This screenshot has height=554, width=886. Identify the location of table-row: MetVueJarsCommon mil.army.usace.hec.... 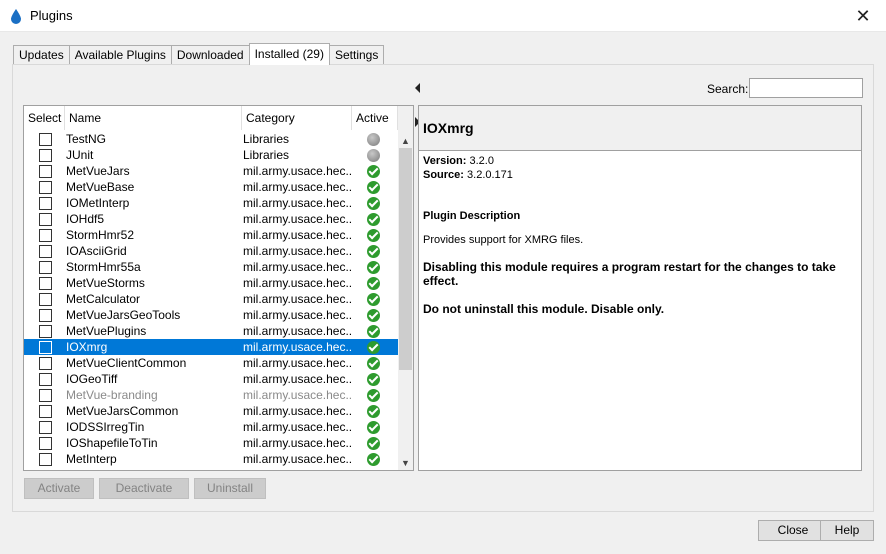
(211, 411).